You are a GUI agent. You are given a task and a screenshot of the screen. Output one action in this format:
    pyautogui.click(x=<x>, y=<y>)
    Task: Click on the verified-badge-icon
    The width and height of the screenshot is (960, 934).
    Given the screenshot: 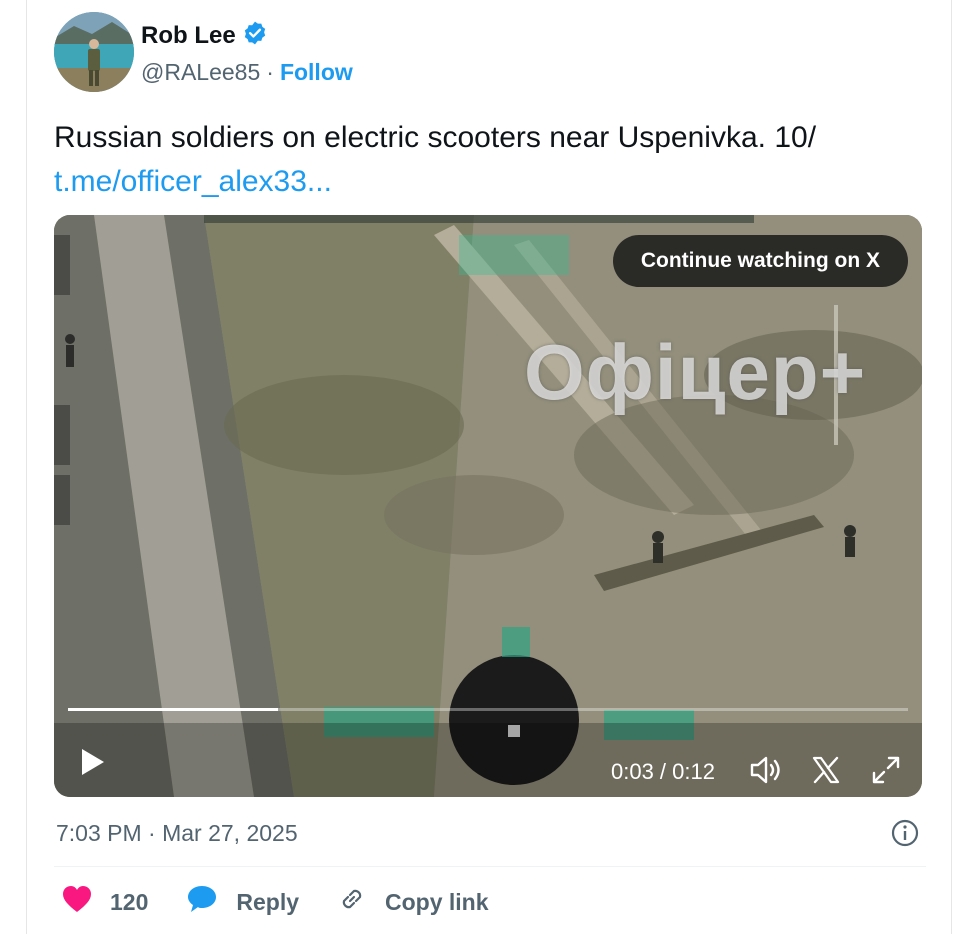 What is the action you would take?
    pyautogui.click(x=255, y=35)
    